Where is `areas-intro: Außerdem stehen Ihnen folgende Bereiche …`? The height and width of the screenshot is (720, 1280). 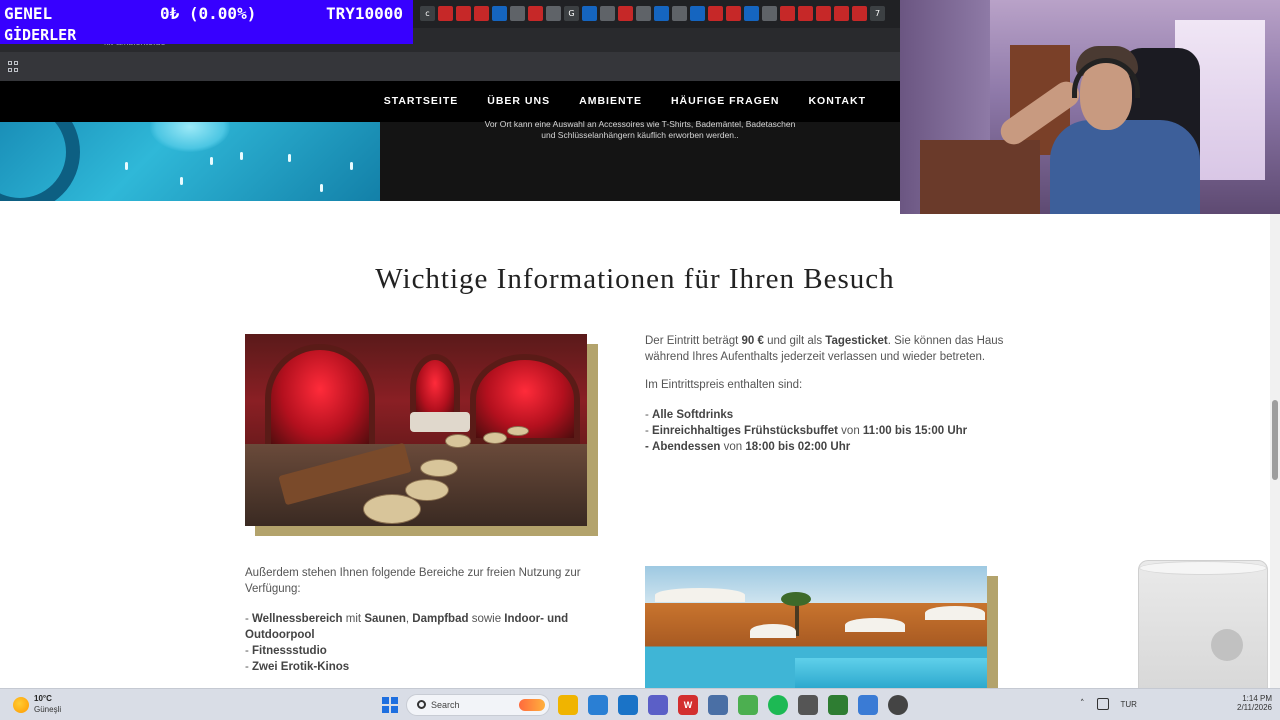
areas-intro: Außerdem stehen Ihnen folgende Bereiche … is located at coordinates (413, 581).